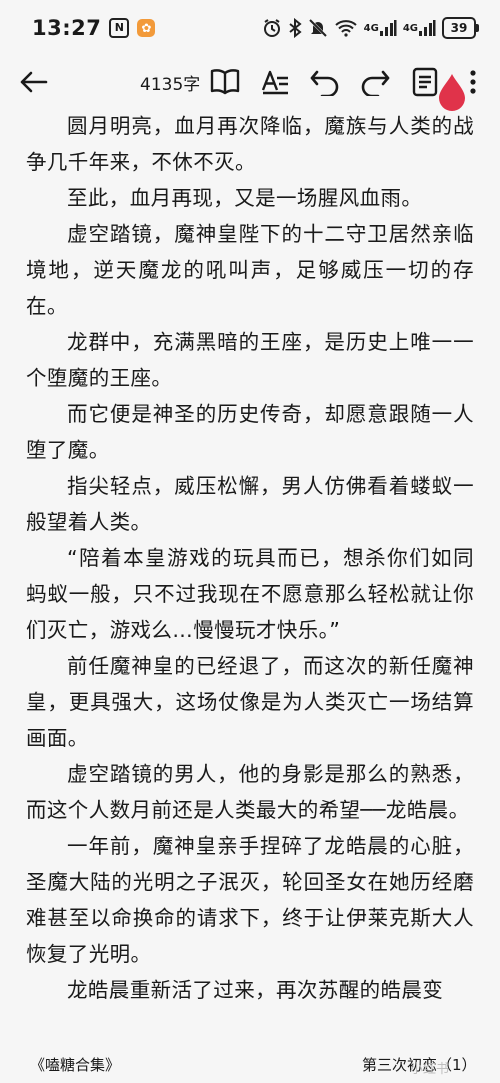  I want to click on book-button, so click(225, 82).